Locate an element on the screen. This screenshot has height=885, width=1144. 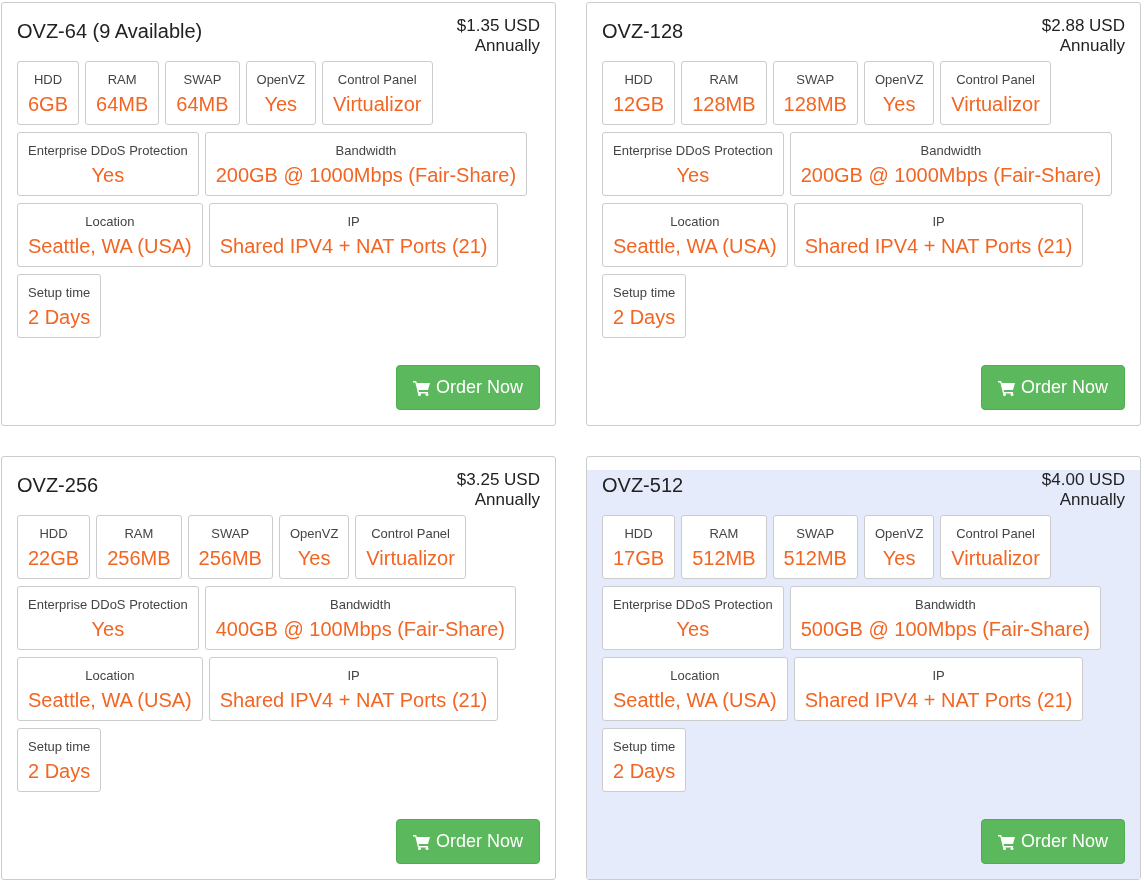
plan-title: OVZ-128 is located at coordinates (643, 31).